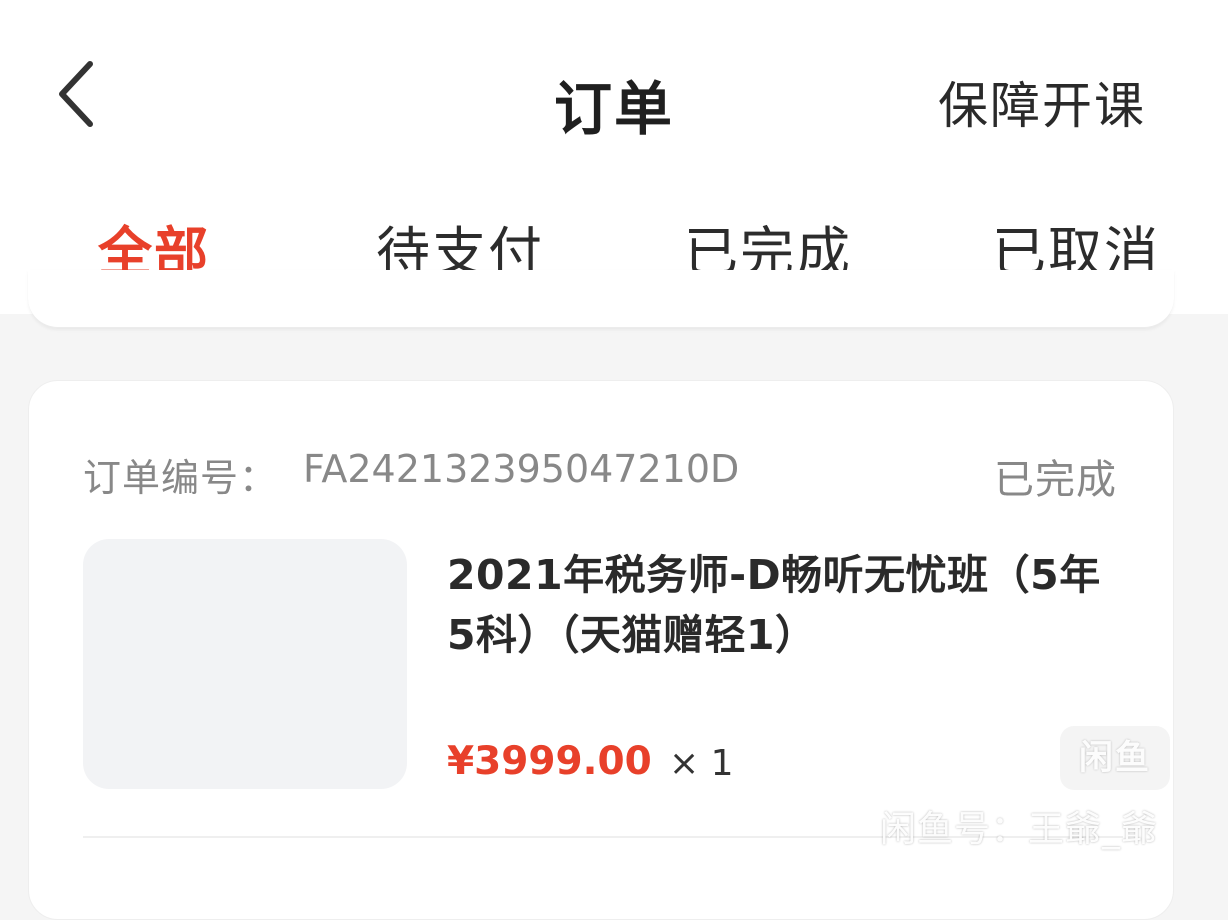 The width and height of the screenshot is (1228, 920). Describe the element at coordinates (245, 664) in the screenshot. I see `product-thumbnail` at that location.